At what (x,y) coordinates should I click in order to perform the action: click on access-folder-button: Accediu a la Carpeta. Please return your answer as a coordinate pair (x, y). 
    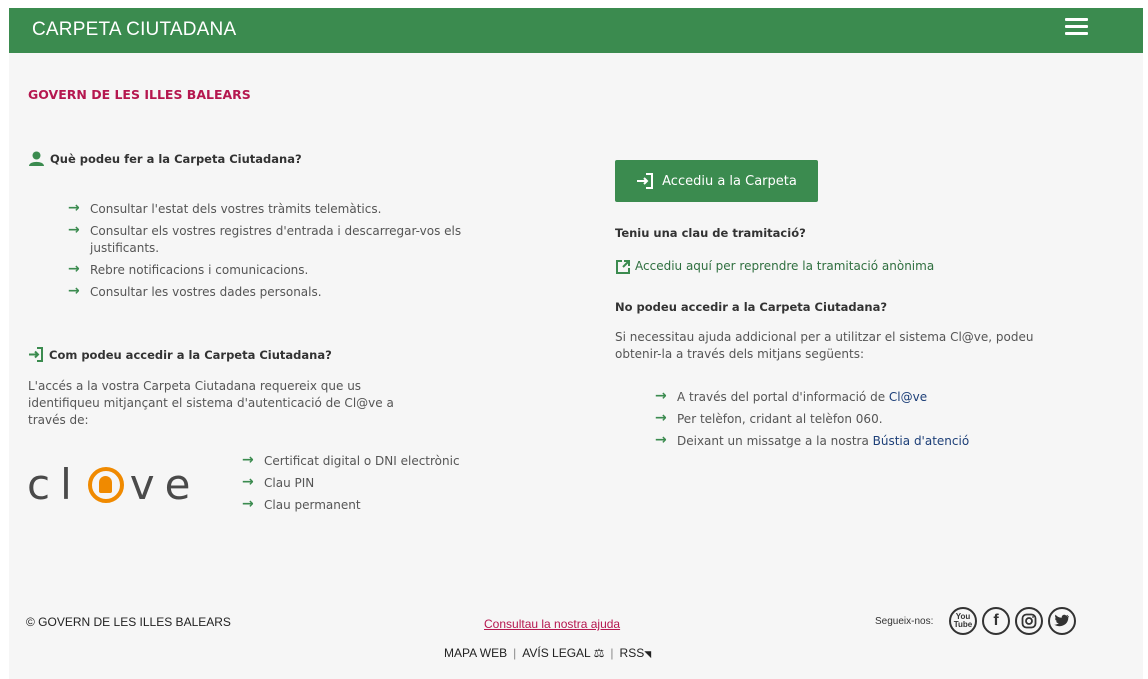
    Looking at the image, I should click on (716, 181).